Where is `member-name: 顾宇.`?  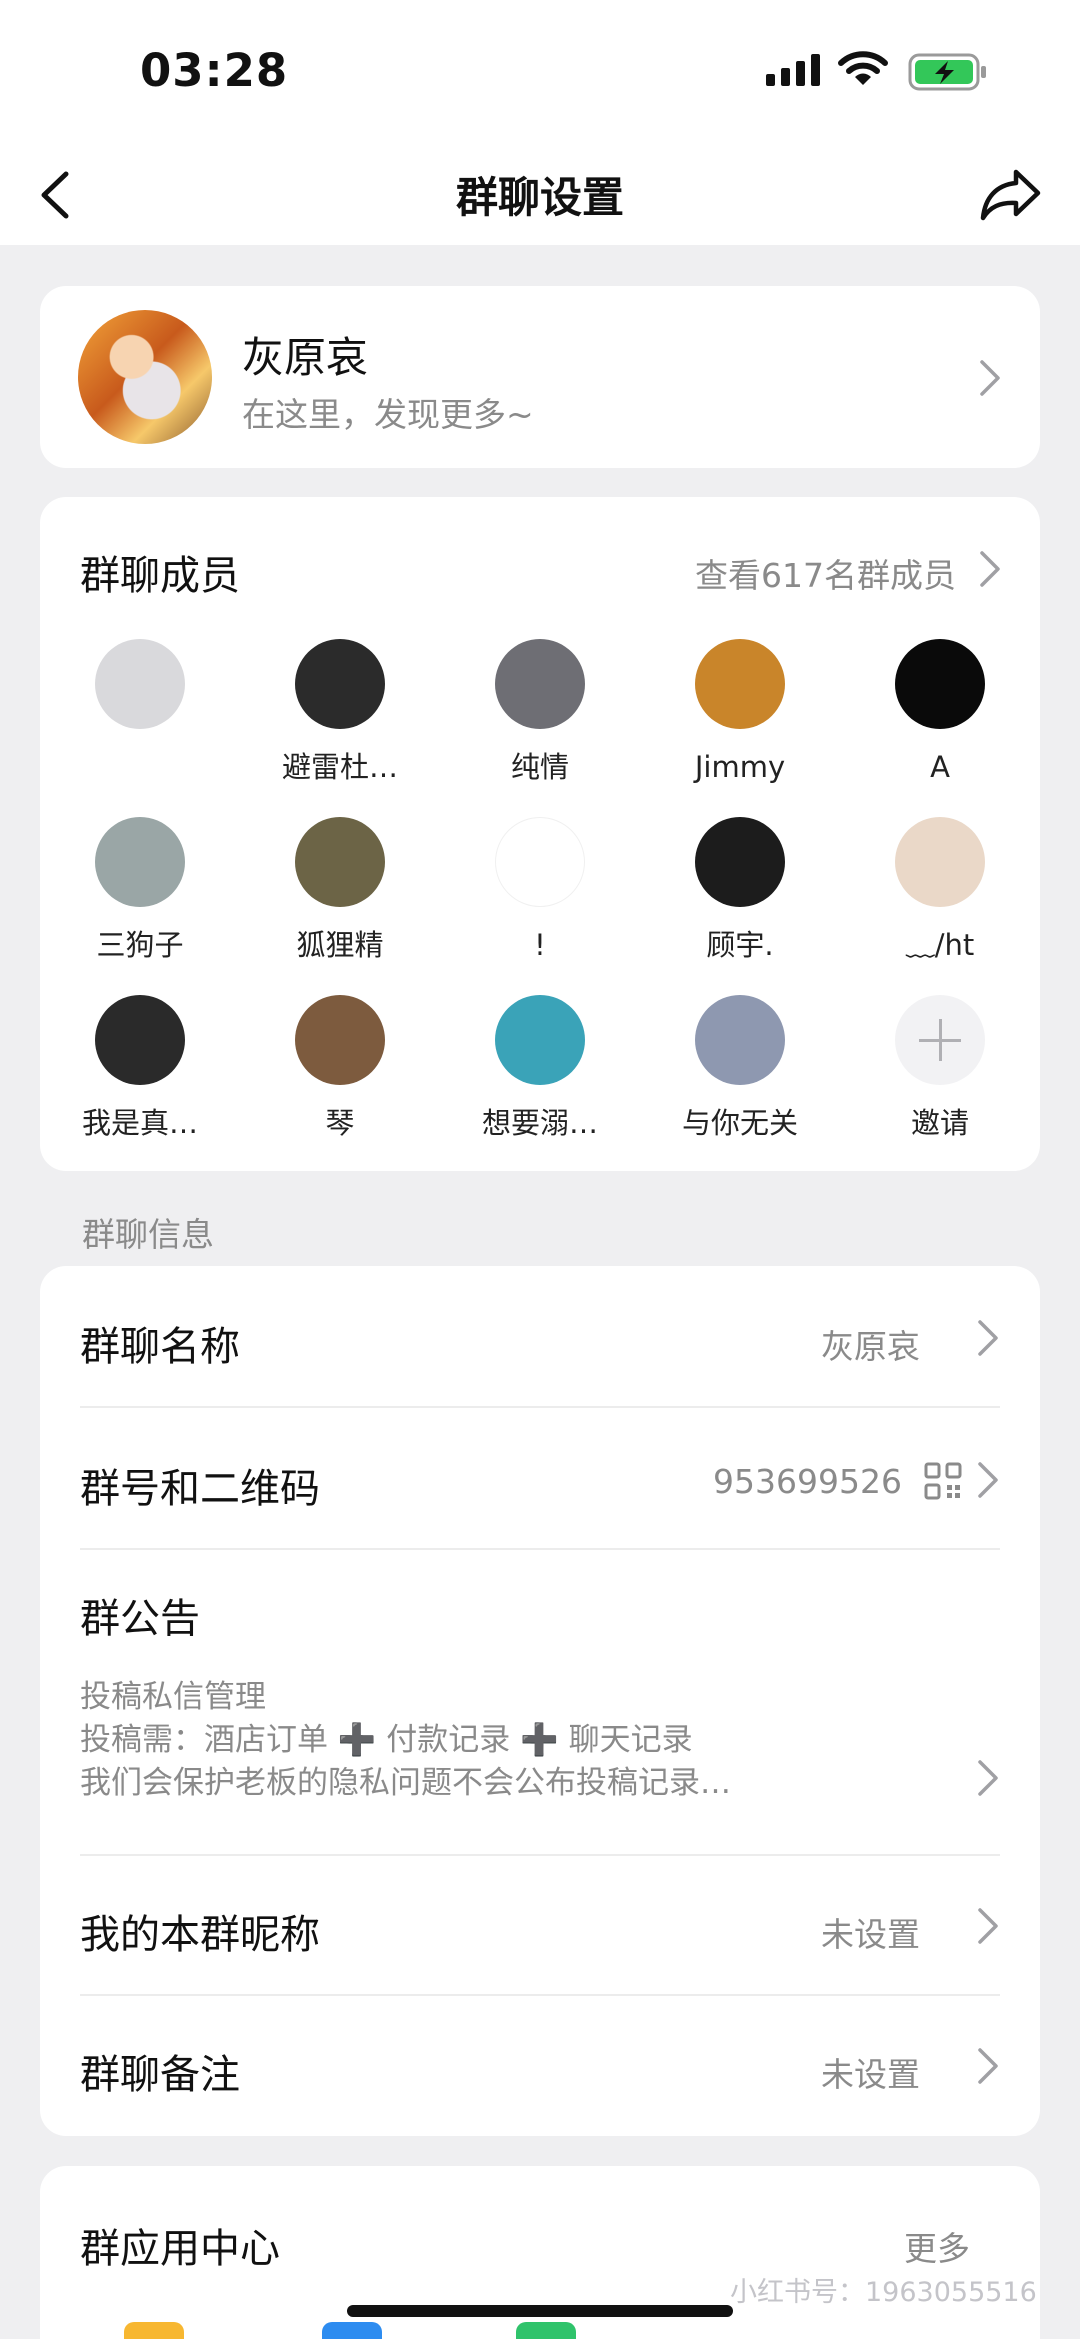
member-name: 顾宇. is located at coordinates (740, 945).